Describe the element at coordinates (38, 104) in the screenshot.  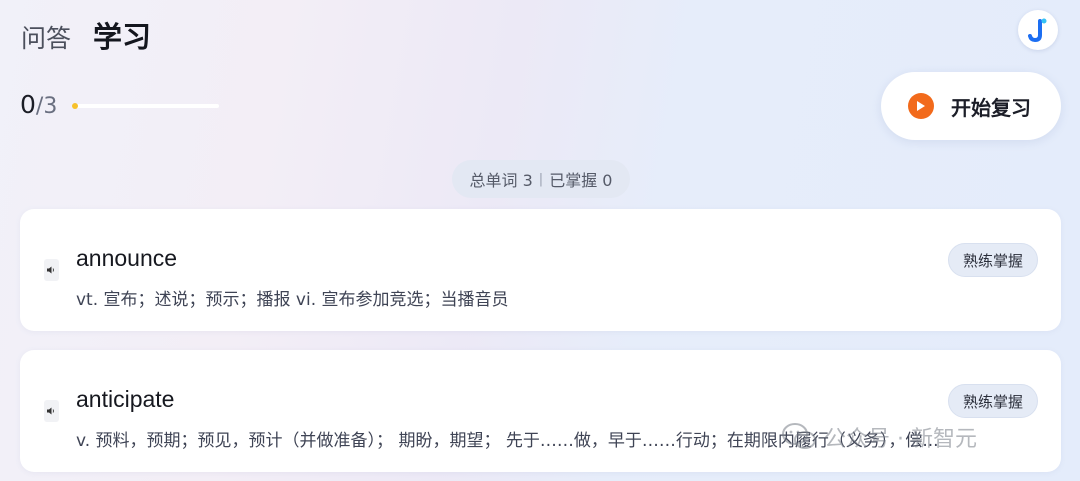
I see `progress-count: 0/3` at that location.